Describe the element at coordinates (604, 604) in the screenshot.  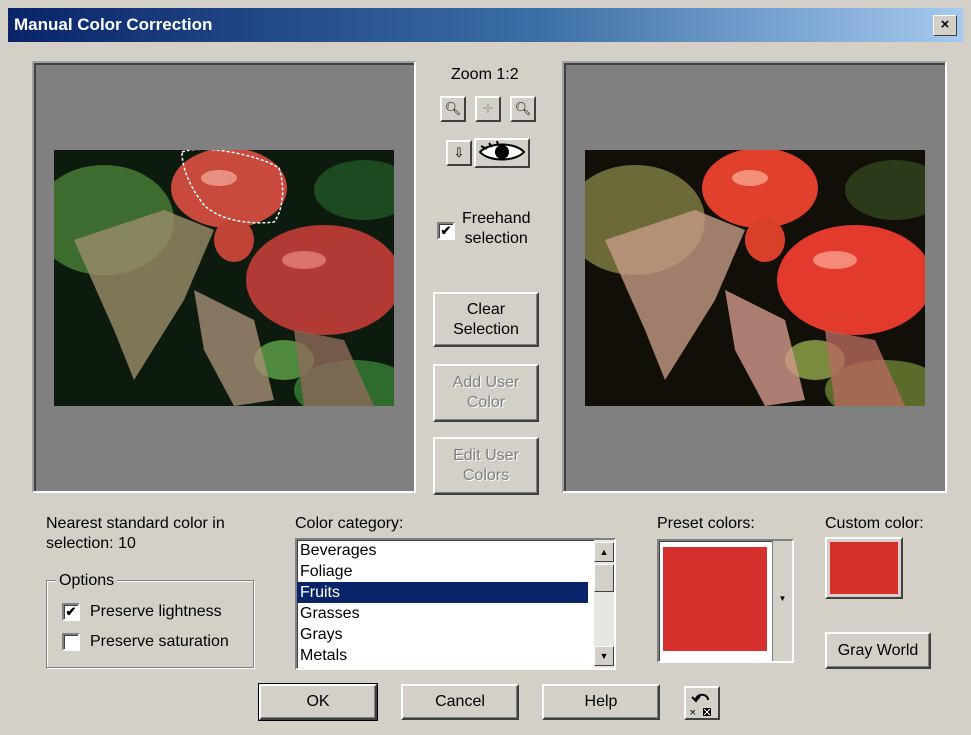
I see `list-scrollbar: ▲ ▼` at that location.